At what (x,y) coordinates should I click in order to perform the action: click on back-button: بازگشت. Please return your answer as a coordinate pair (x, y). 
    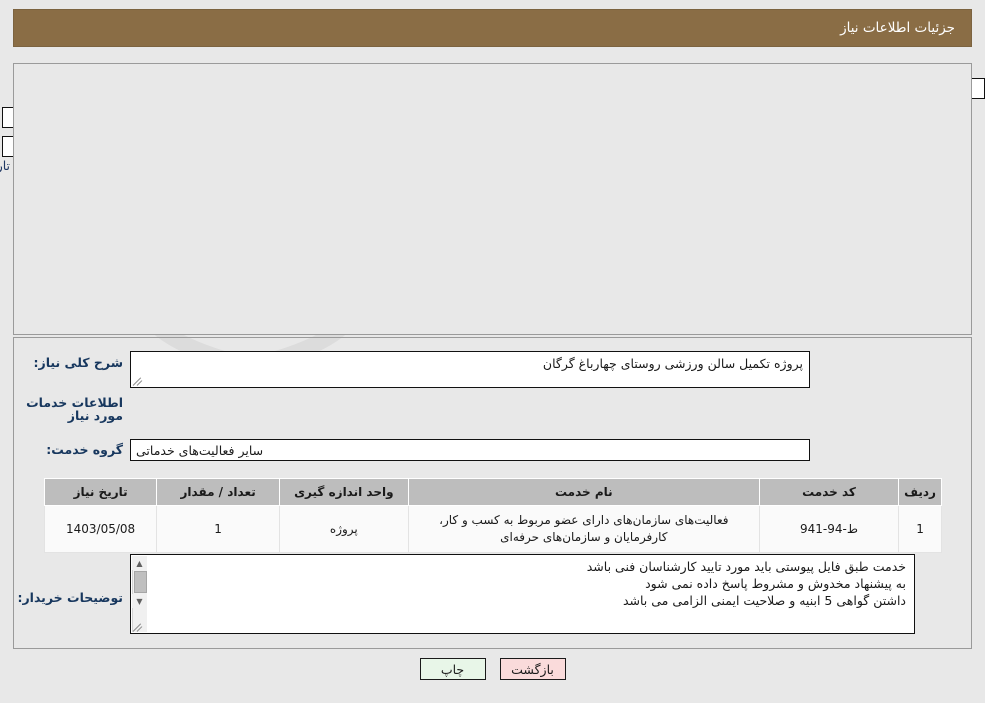
    Looking at the image, I should click on (532, 669).